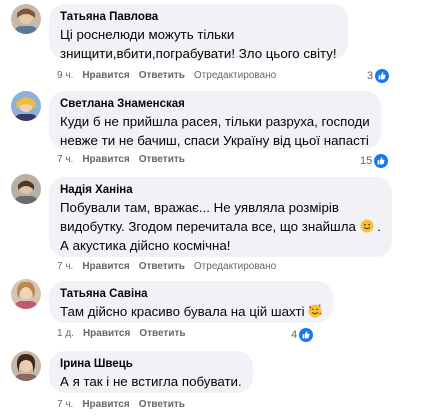  Describe the element at coordinates (191, 294) in the screenshot. I see `comment-author: Татьяна Савіна` at that location.